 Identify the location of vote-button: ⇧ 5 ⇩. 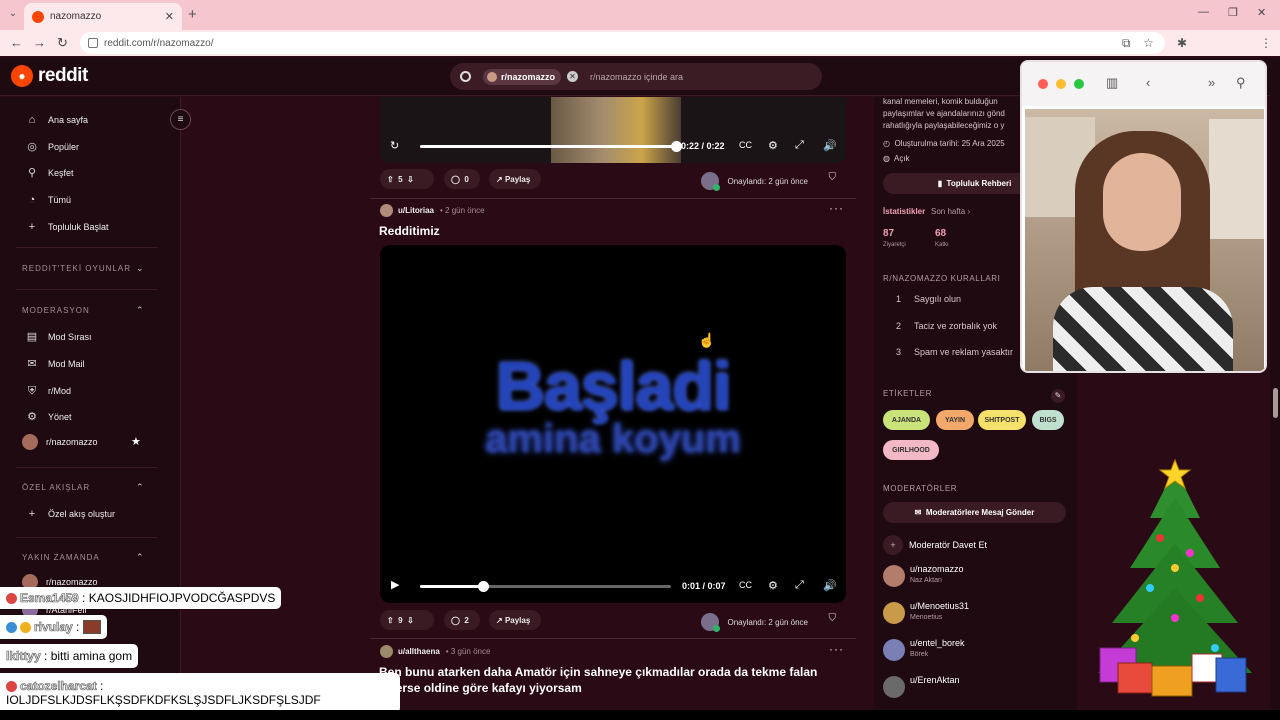
(407, 179).